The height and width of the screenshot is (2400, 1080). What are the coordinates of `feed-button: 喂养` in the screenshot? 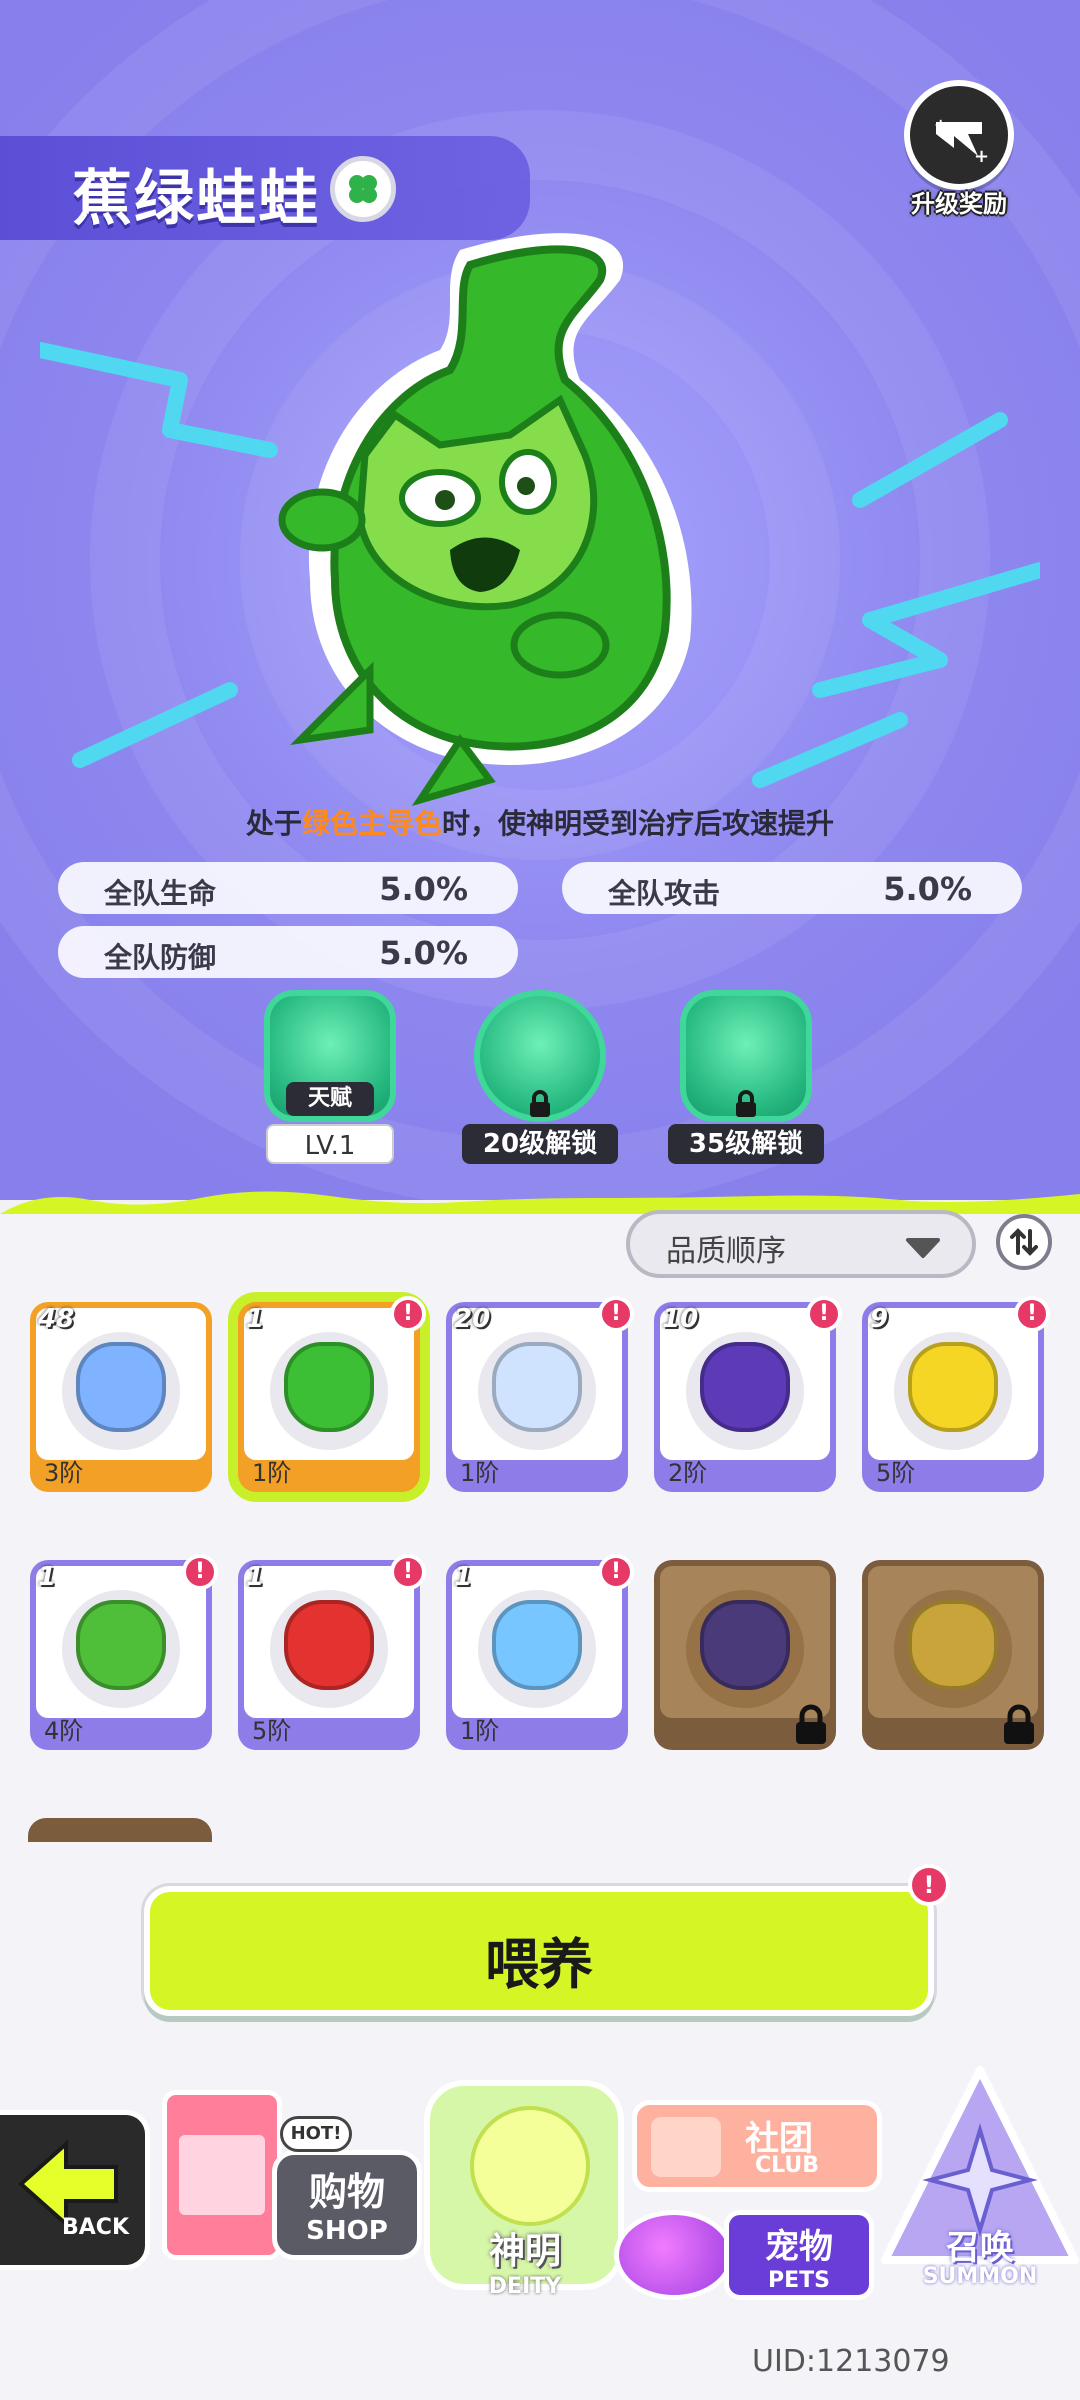 It's located at (539, 1951).